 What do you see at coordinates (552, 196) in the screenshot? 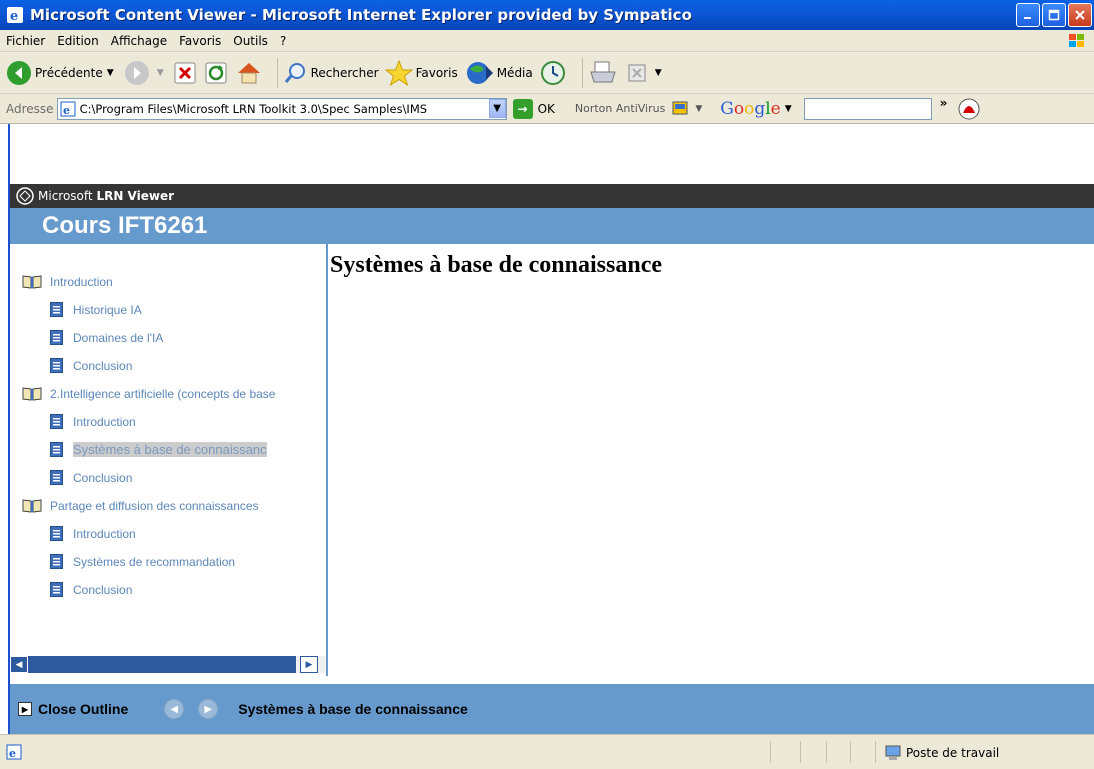
I see `lrn-header: Microsoft LRN Viewer` at bounding box center [552, 196].